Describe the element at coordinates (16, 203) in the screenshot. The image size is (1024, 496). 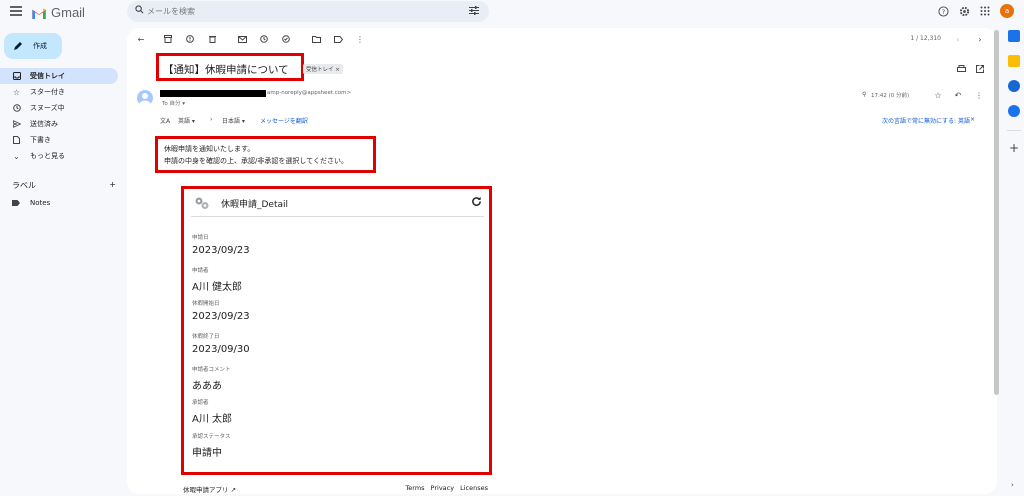
I see `label-icon` at that location.